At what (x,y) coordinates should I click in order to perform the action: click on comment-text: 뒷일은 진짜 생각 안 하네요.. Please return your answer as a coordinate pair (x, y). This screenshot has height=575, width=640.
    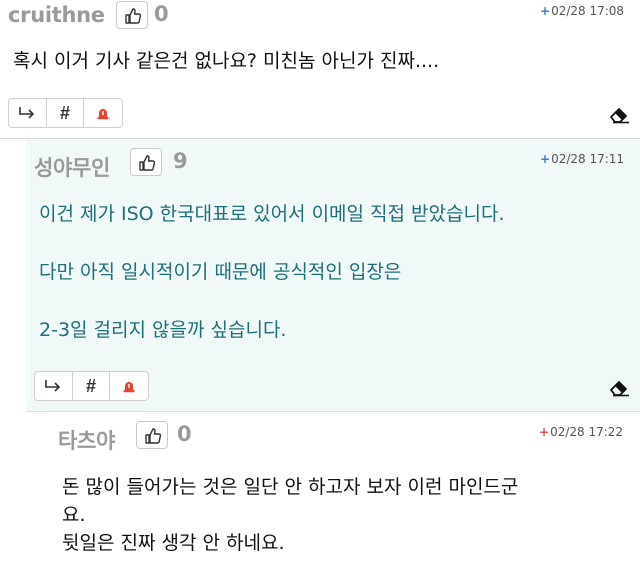
    Looking at the image, I should click on (173, 543).